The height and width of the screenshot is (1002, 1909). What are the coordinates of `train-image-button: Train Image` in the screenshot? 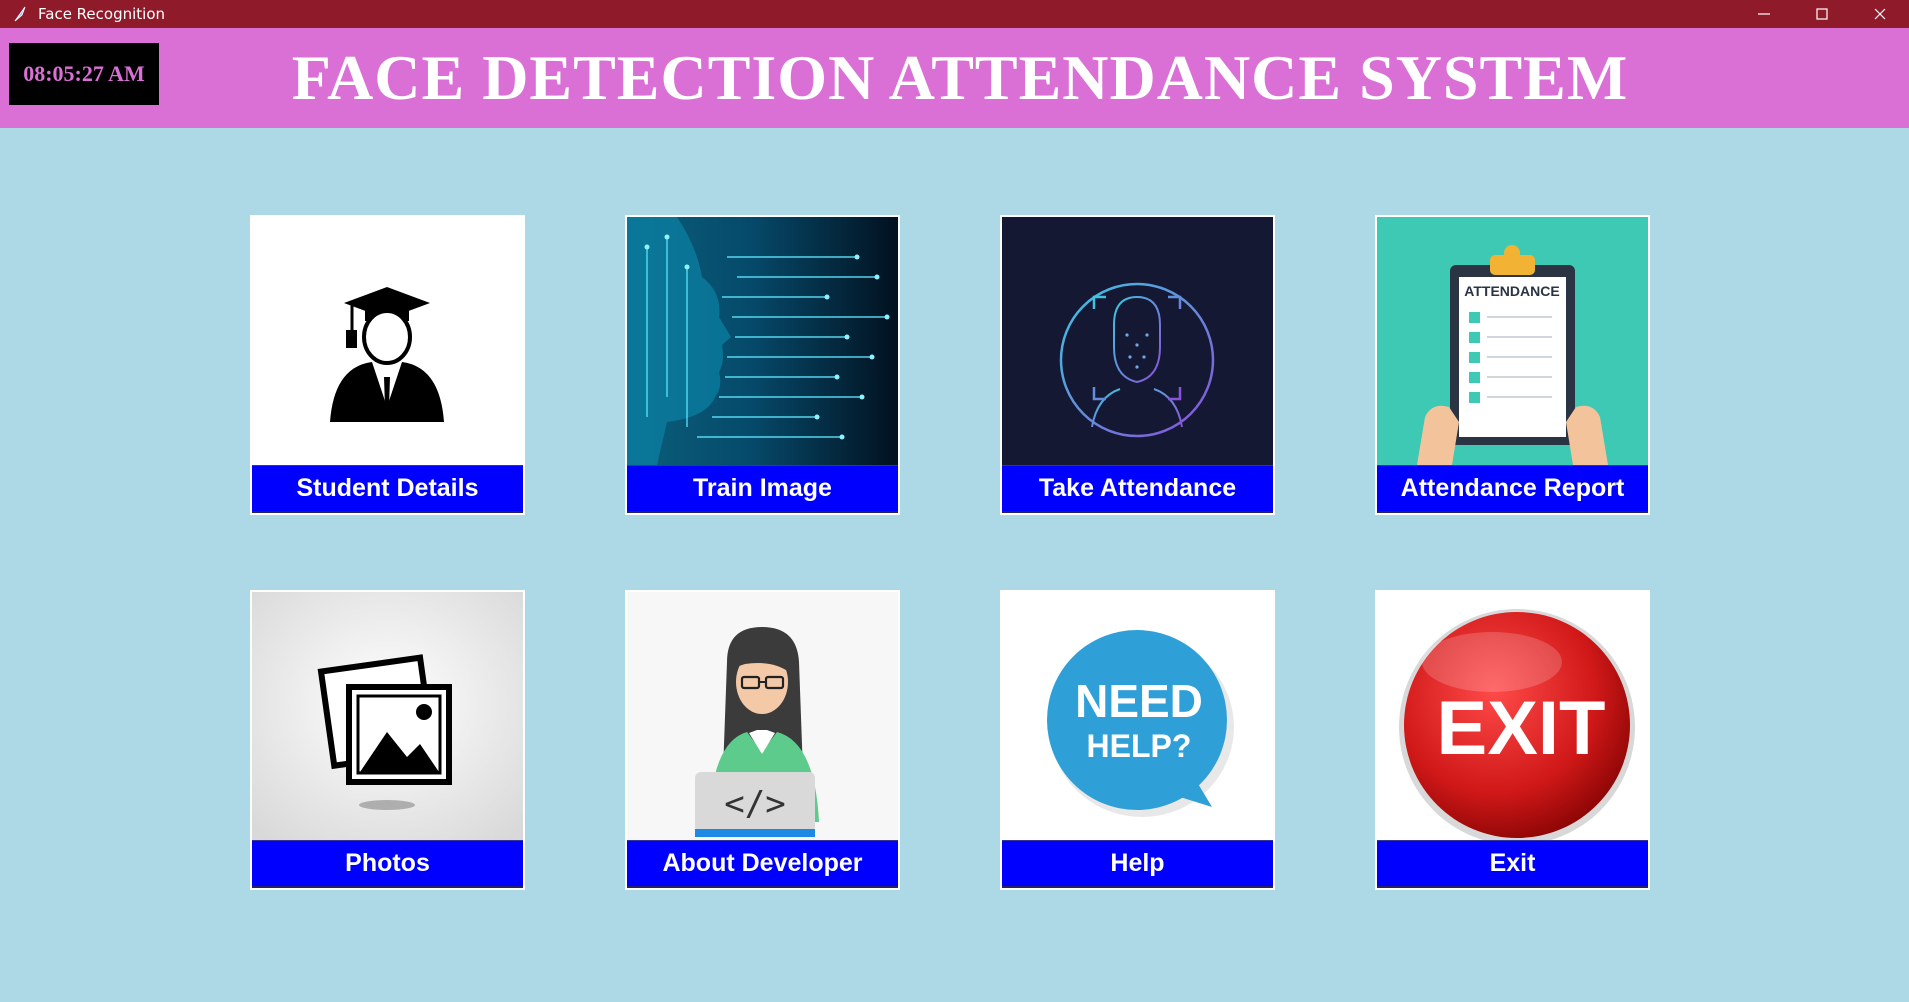 It's located at (762, 365).